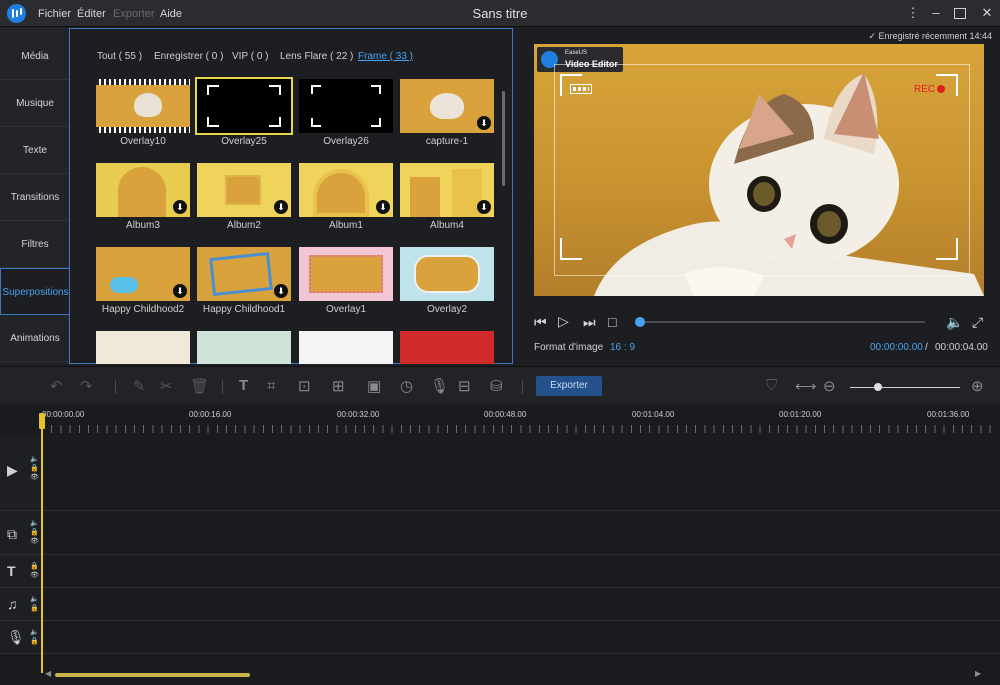 Image resolution: width=1000 pixels, height=685 pixels. I want to click on track-controls: 🔒 👁, so click(34, 571).